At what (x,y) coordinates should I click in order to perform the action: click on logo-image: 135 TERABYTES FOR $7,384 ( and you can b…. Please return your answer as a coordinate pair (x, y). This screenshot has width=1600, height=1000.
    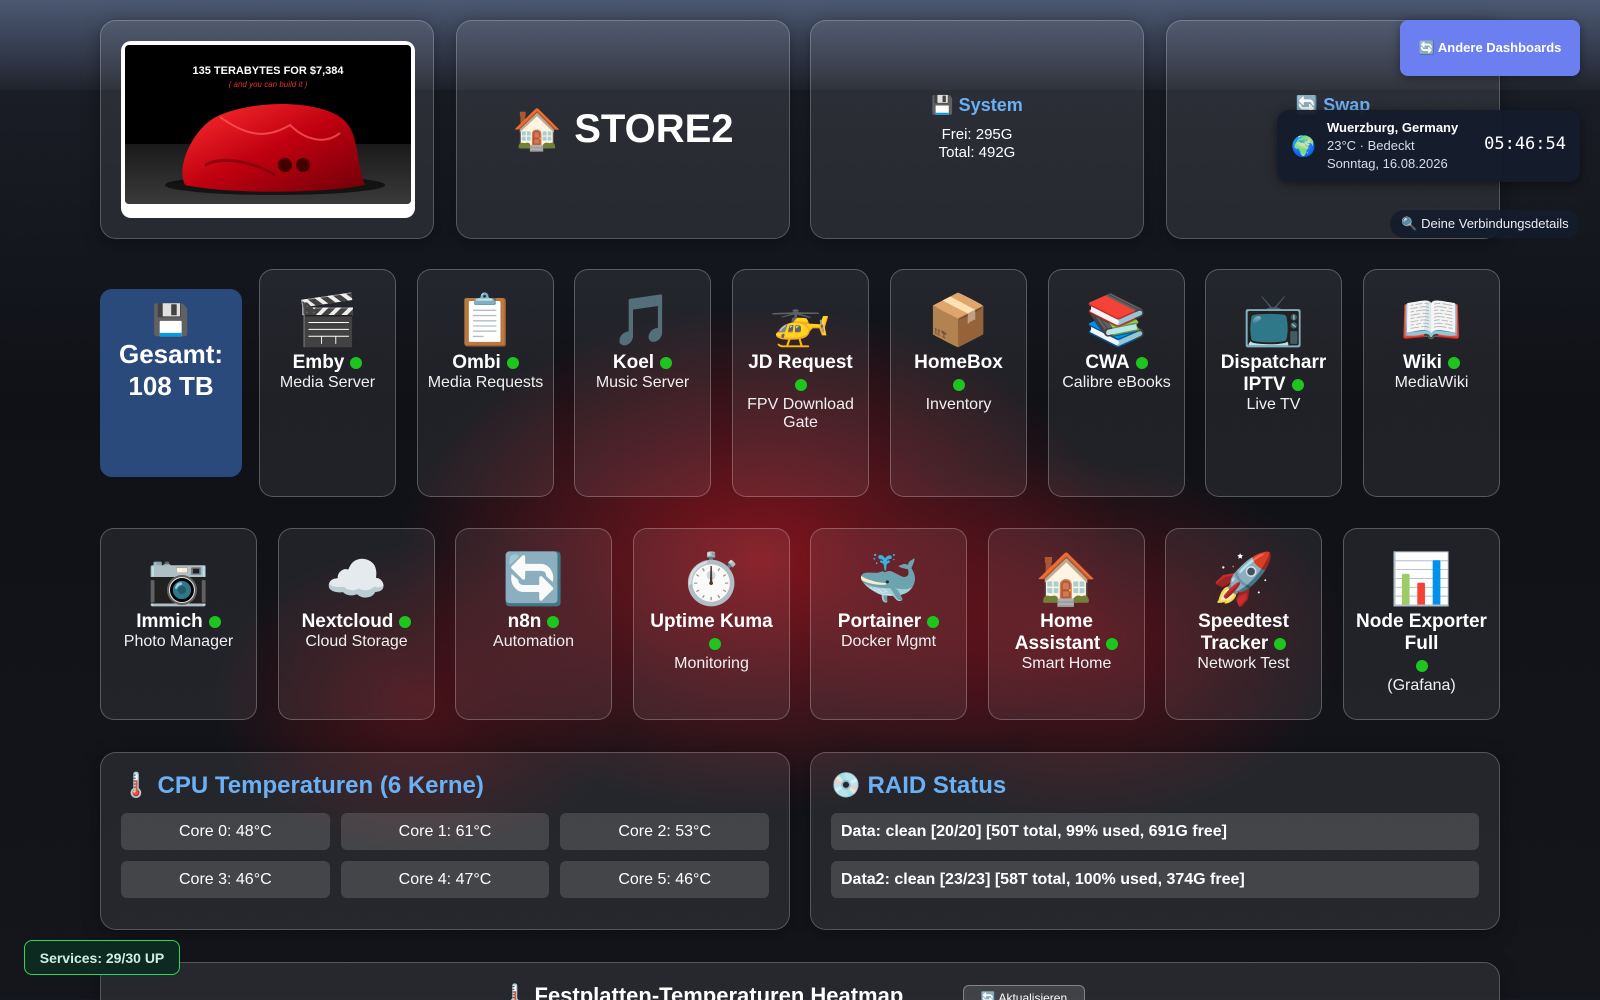
    Looking at the image, I should click on (268, 129).